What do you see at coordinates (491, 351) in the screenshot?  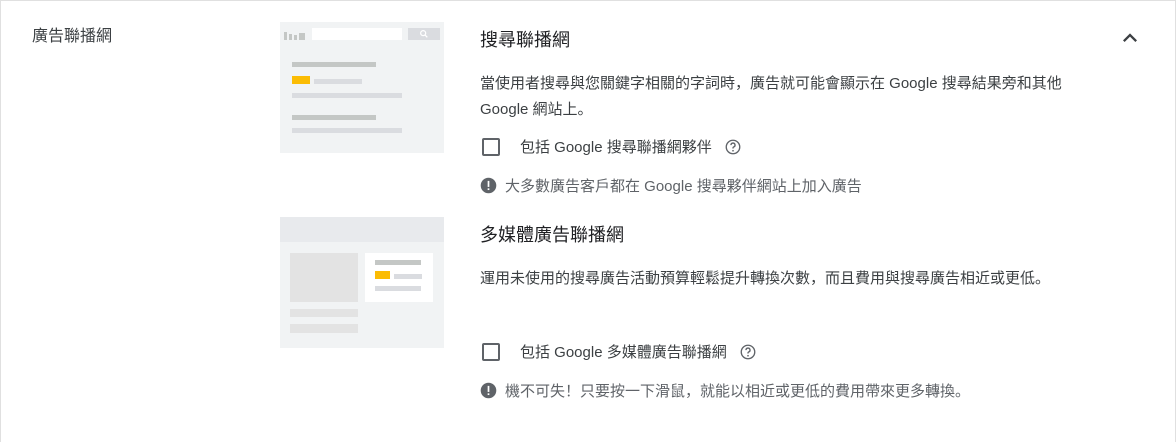 I see `display-network-checkbox` at bounding box center [491, 351].